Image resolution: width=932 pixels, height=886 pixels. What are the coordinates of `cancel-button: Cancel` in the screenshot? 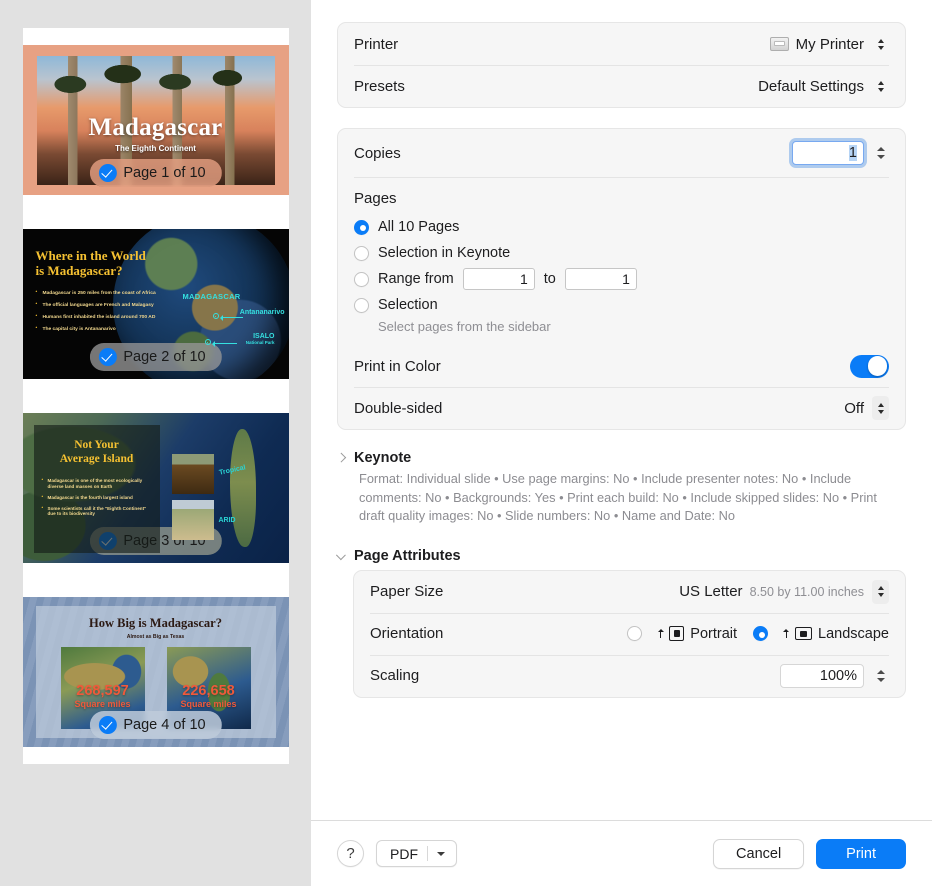 It's located at (759, 853).